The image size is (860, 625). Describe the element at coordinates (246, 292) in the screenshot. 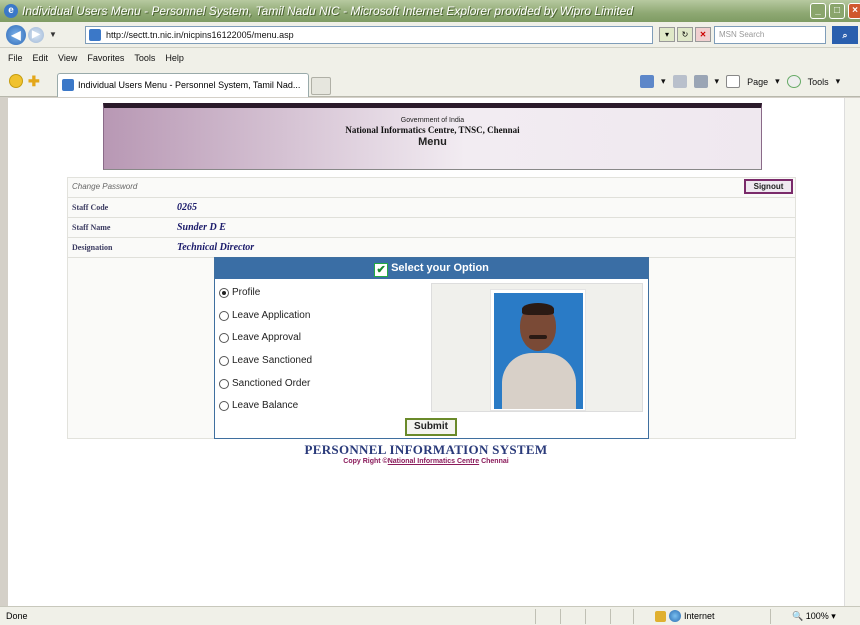

I see `option-profile-label: Profile` at that location.